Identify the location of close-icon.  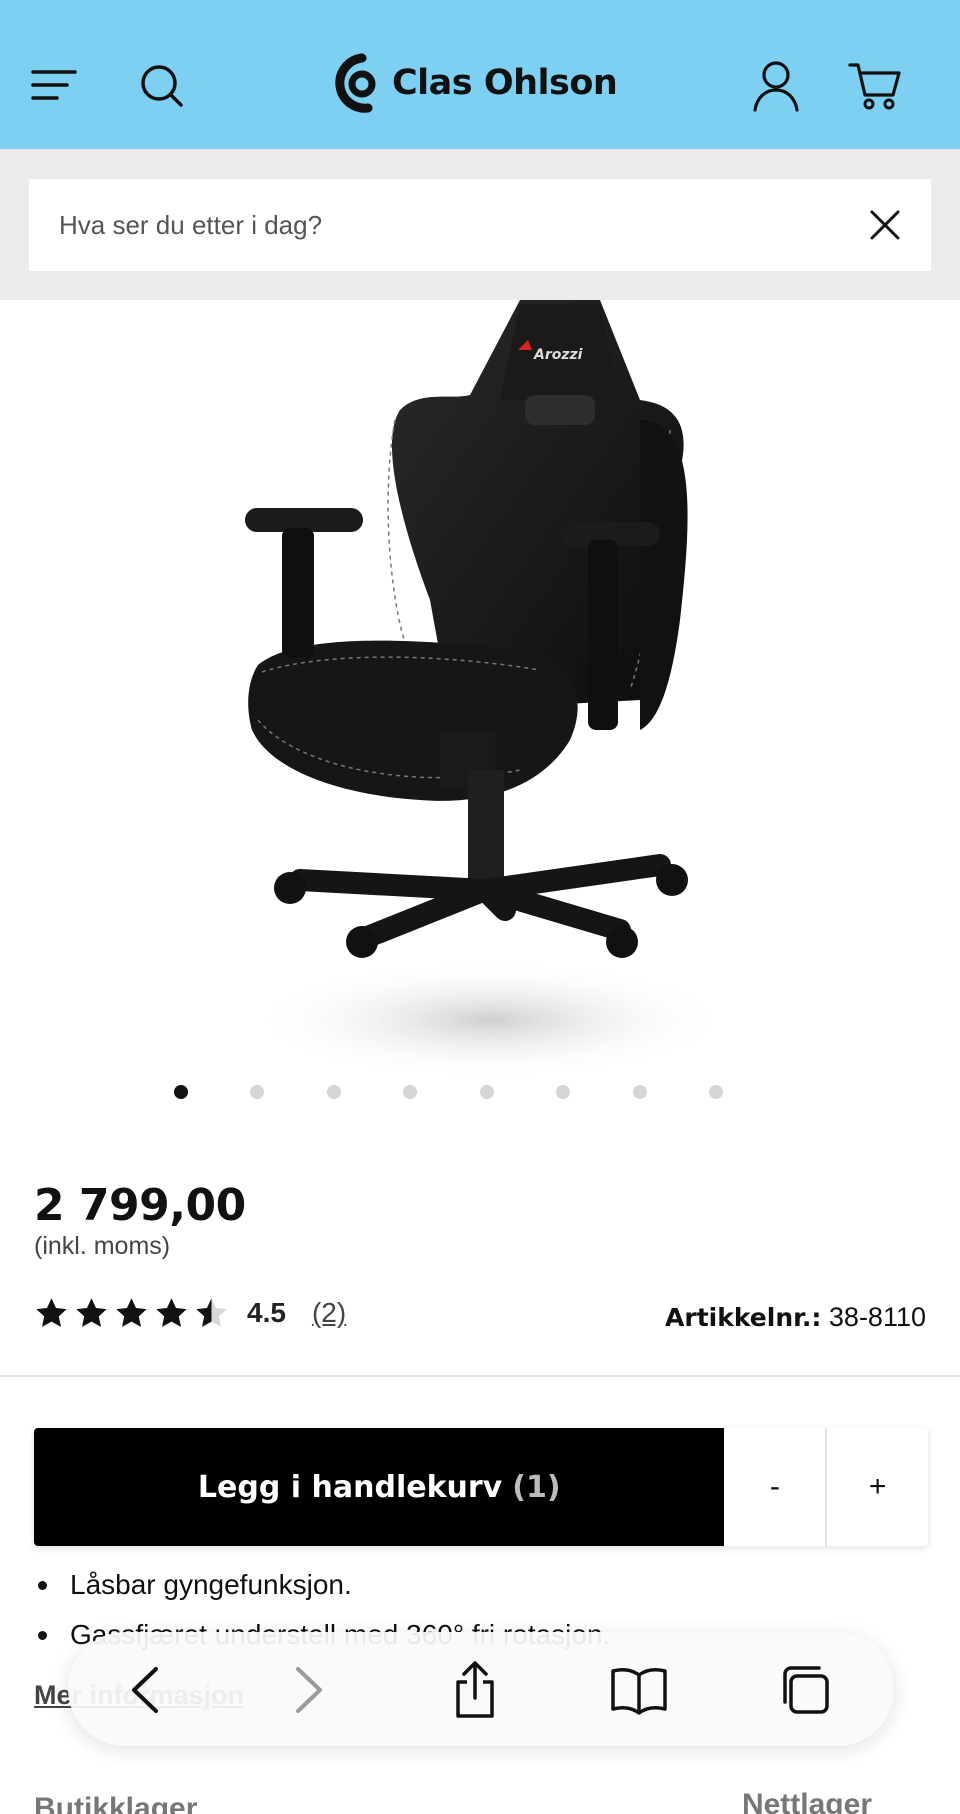
(885, 225).